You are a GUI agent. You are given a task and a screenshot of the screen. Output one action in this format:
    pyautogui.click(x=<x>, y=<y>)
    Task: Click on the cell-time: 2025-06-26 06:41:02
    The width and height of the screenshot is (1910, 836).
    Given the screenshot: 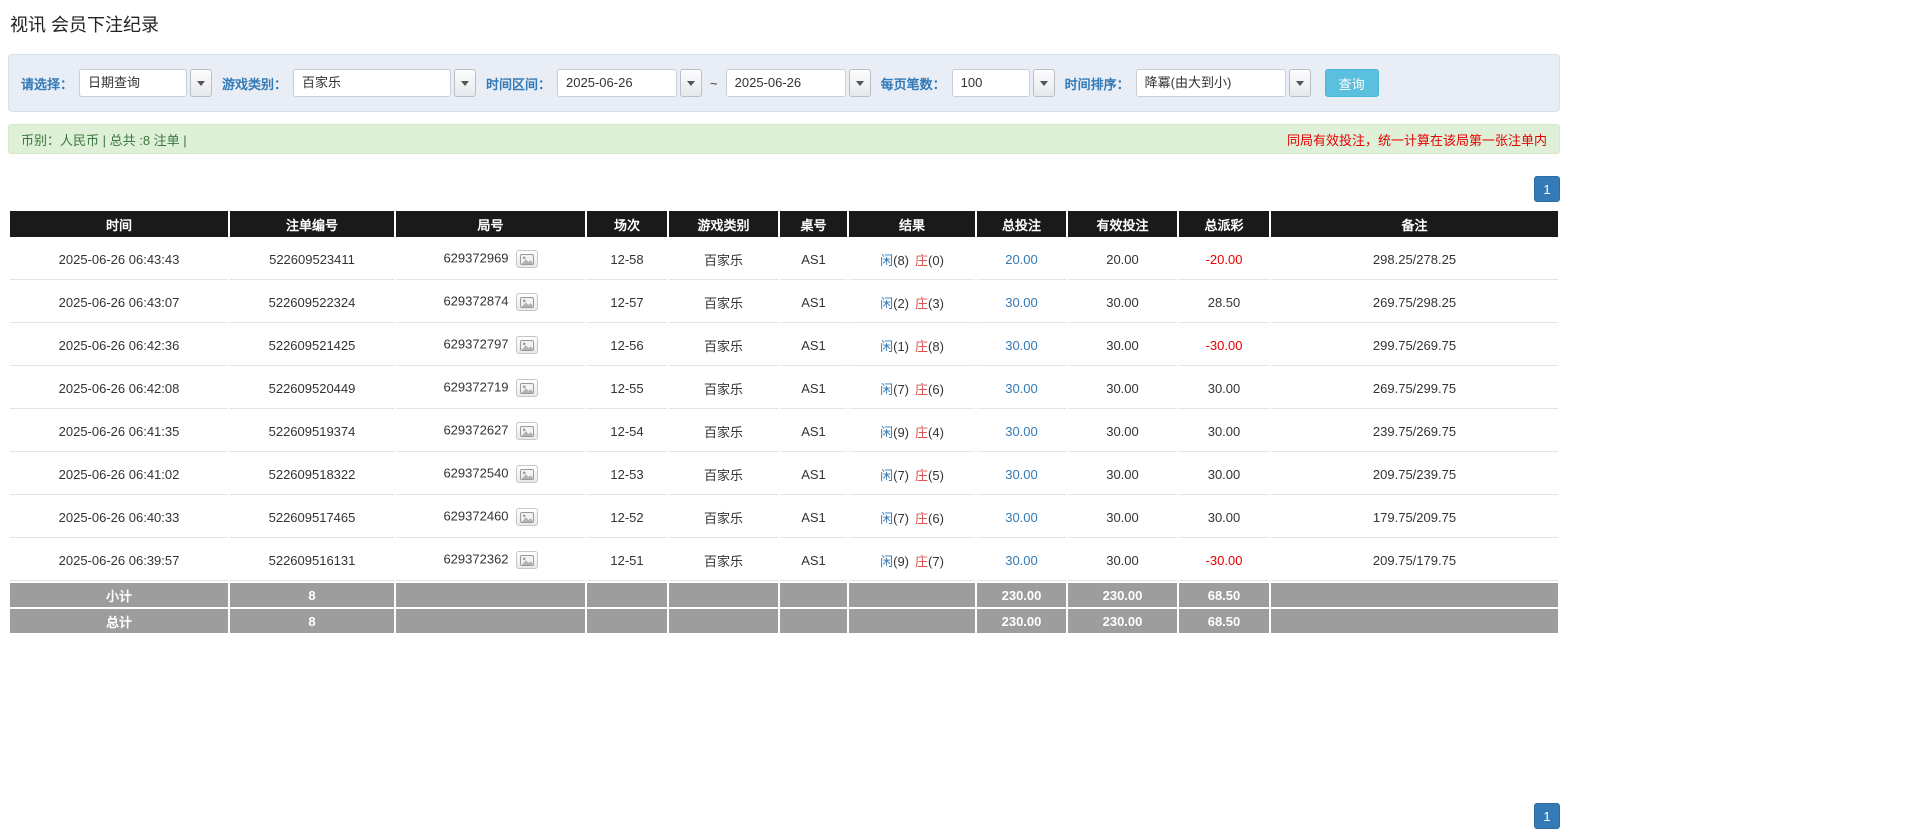 What is the action you would take?
    pyautogui.click(x=119, y=474)
    